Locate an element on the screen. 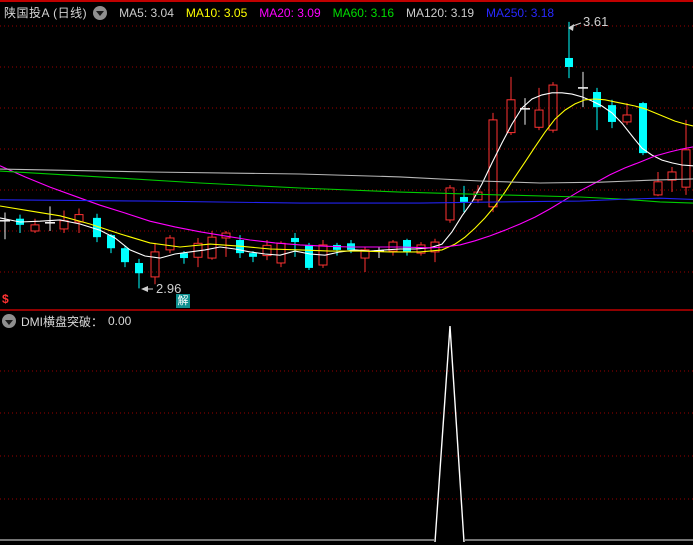 Image resolution: width=693 pixels, height=545 pixels. ma60-line is located at coordinates (346, 187).